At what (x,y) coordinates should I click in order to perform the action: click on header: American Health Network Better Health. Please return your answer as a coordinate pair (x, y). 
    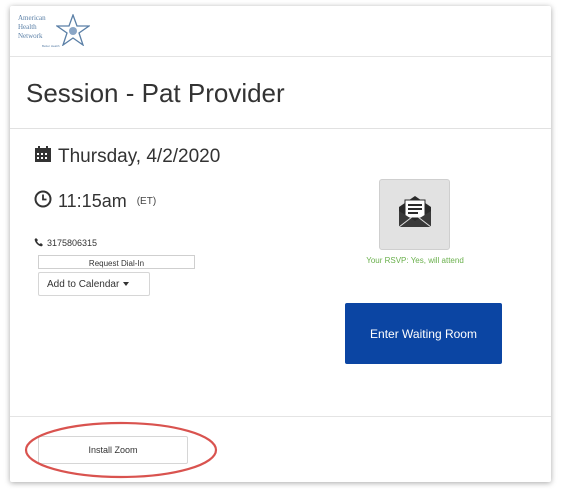
    Looking at the image, I should click on (280, 31).